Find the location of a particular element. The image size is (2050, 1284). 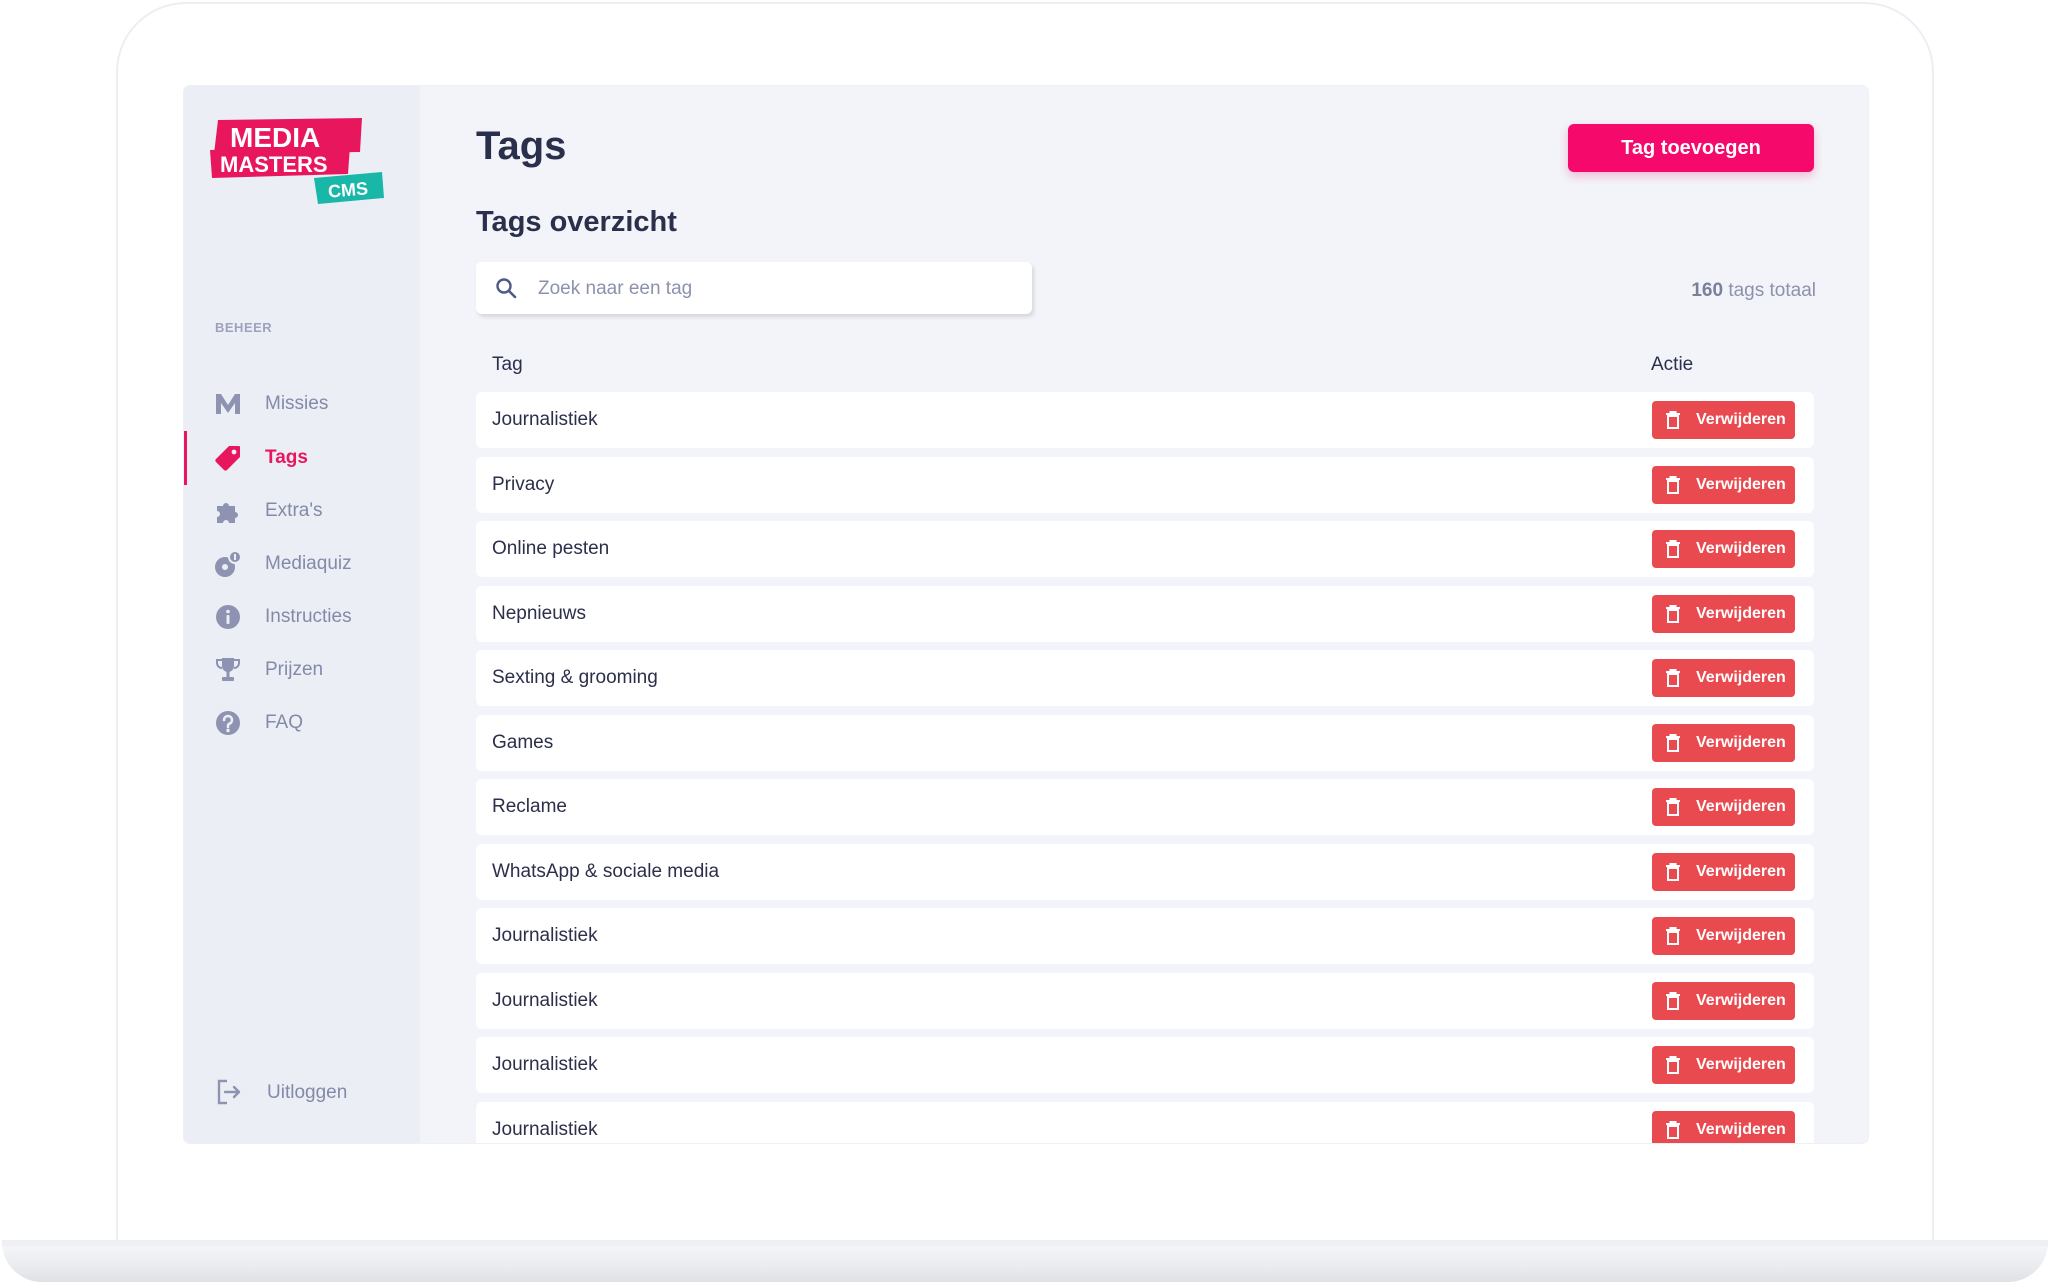

m-letter-icon is located at coordinates (228, 404).